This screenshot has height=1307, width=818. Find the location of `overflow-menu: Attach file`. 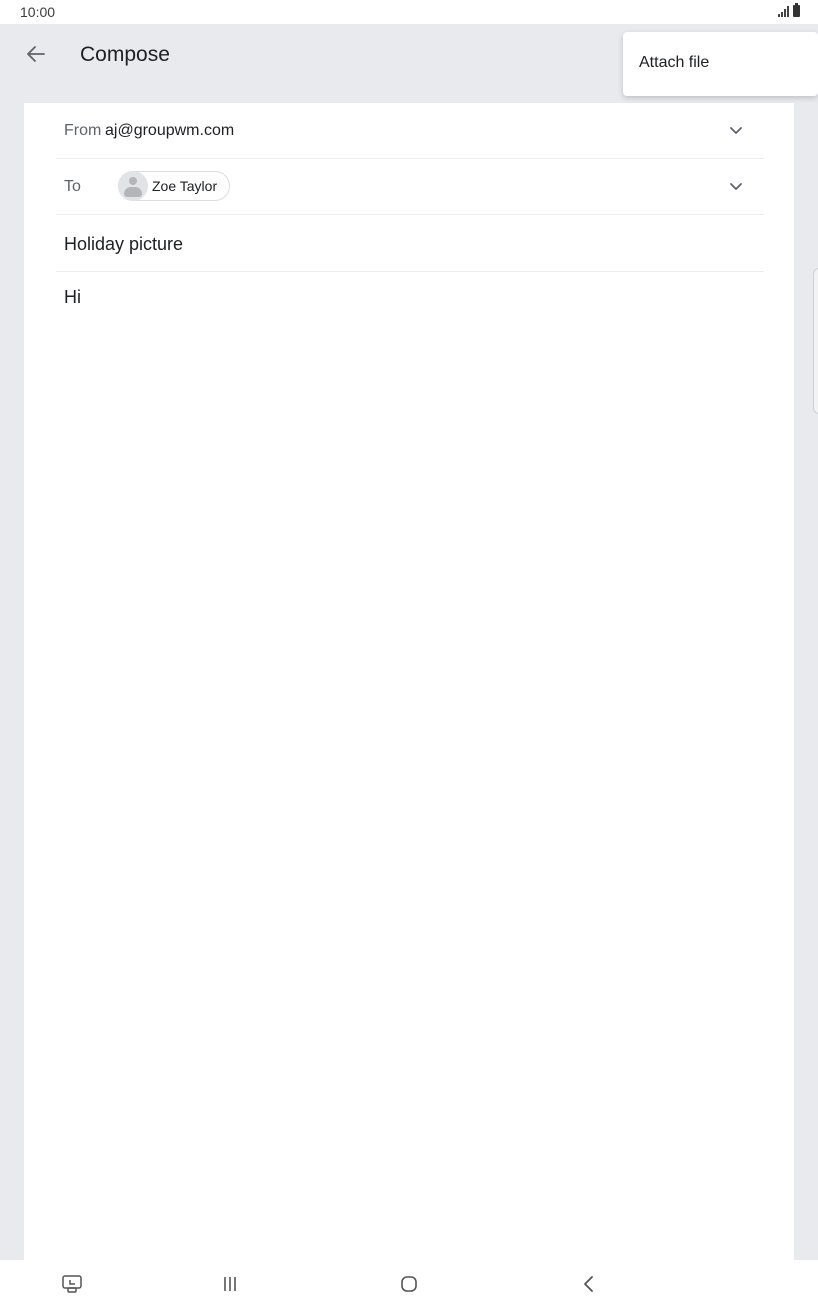

overflow-menu: Attach file is located at coordinates (720, 64).